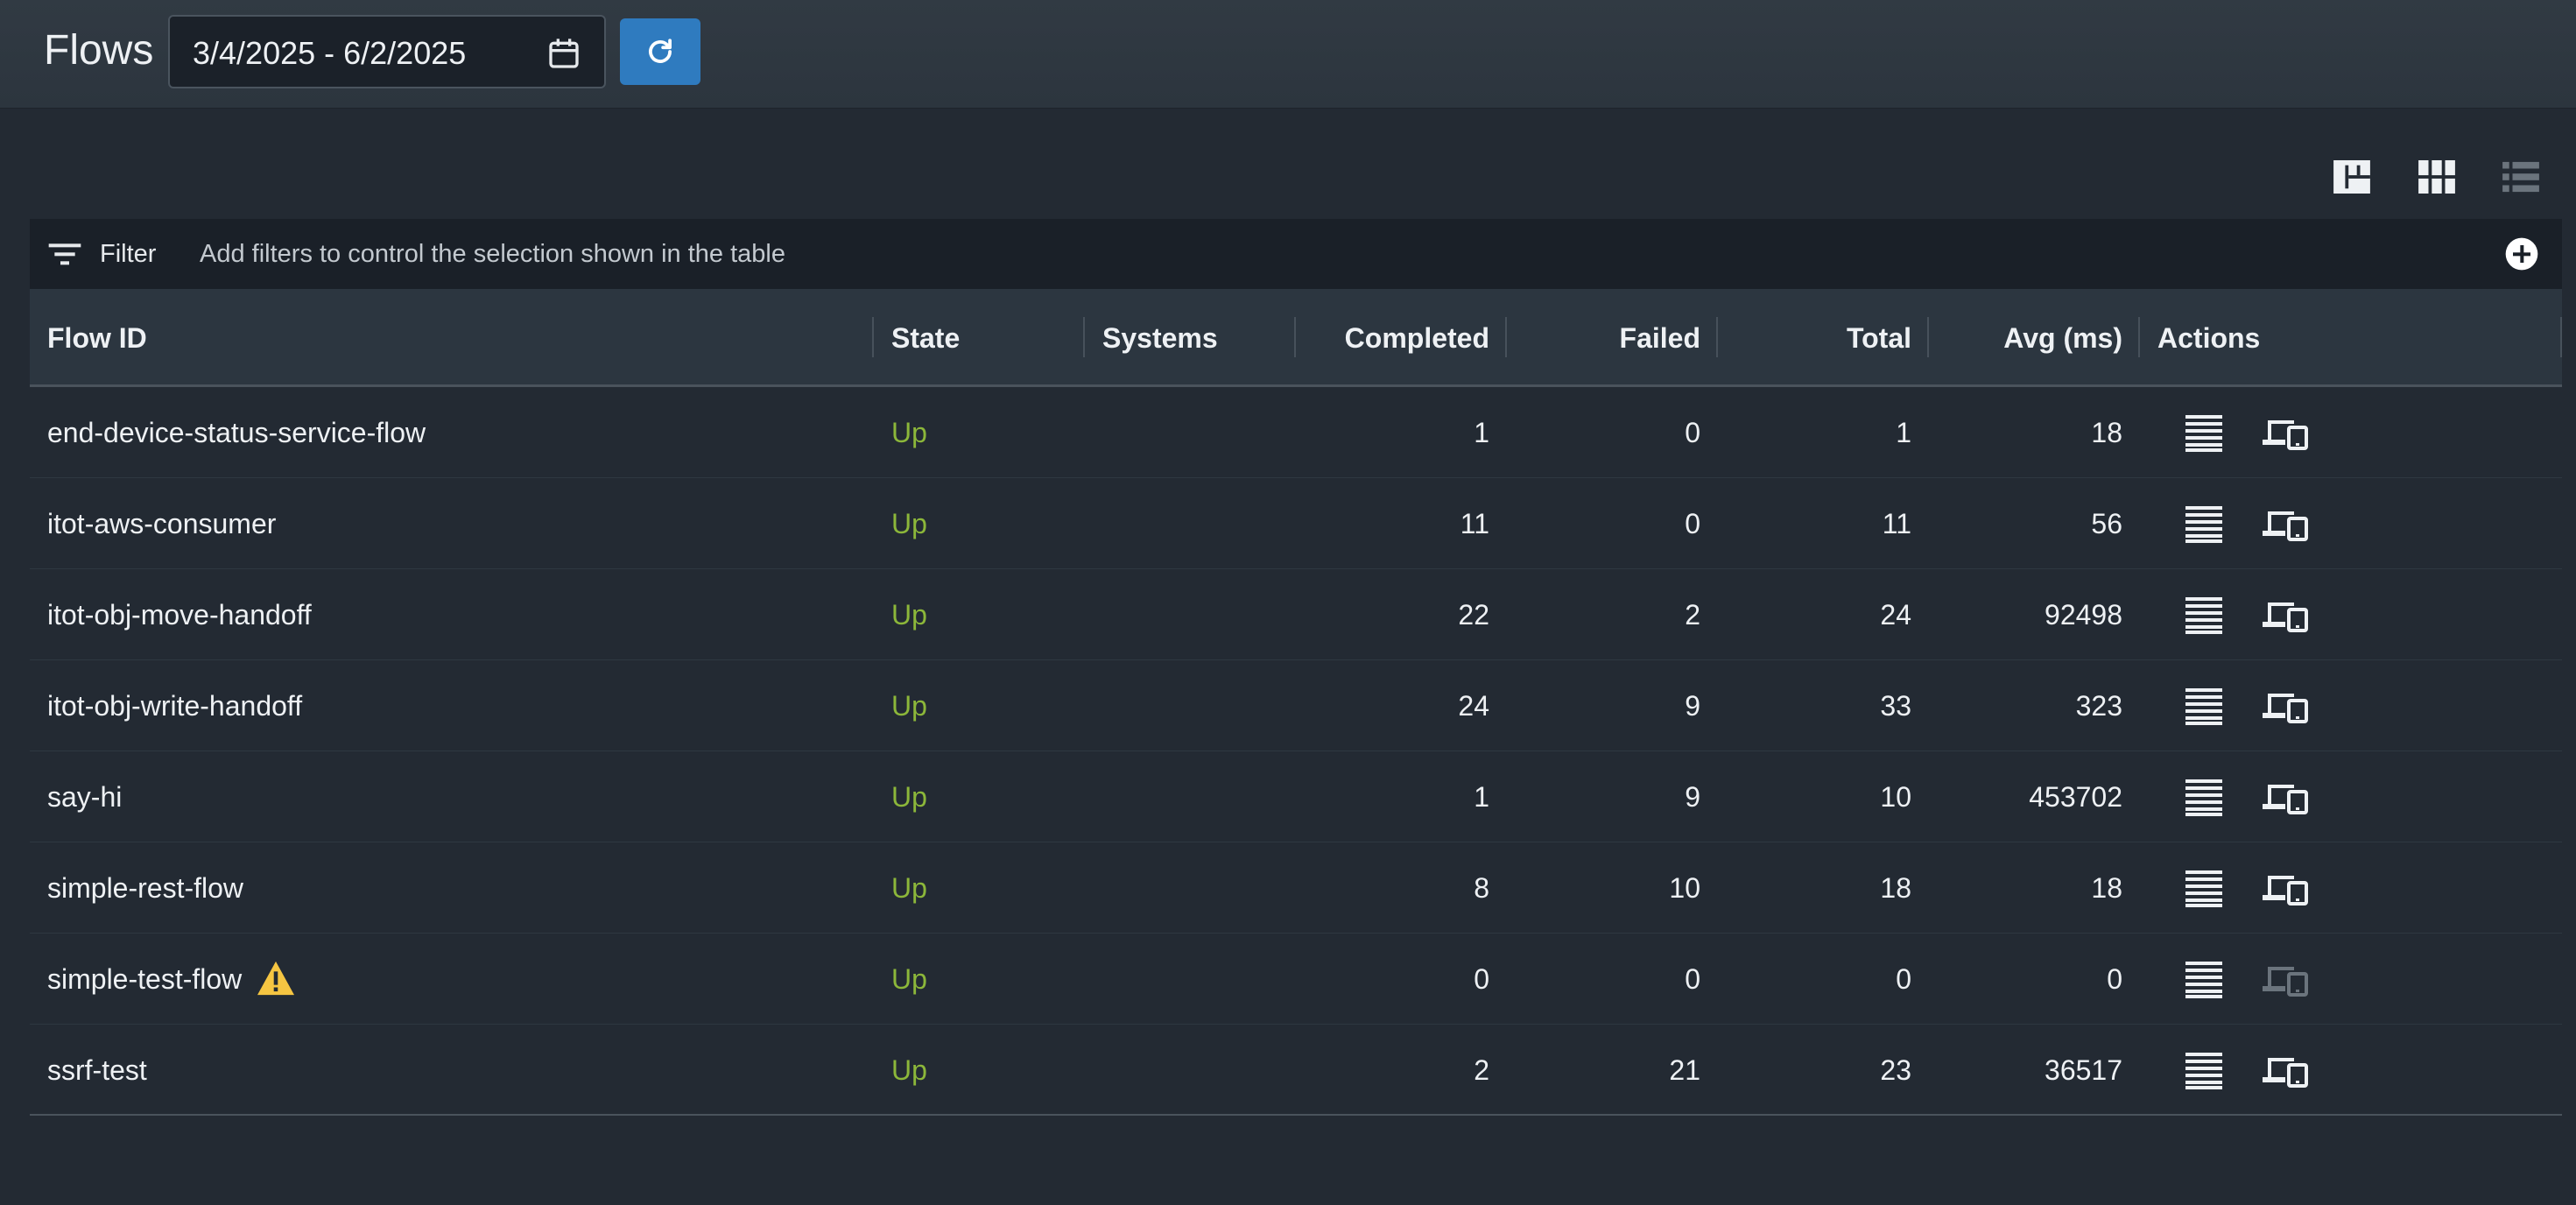 This screenshot has width=2576, height=1205. I want to click on failed-cell: 10, so click(1684, 888).